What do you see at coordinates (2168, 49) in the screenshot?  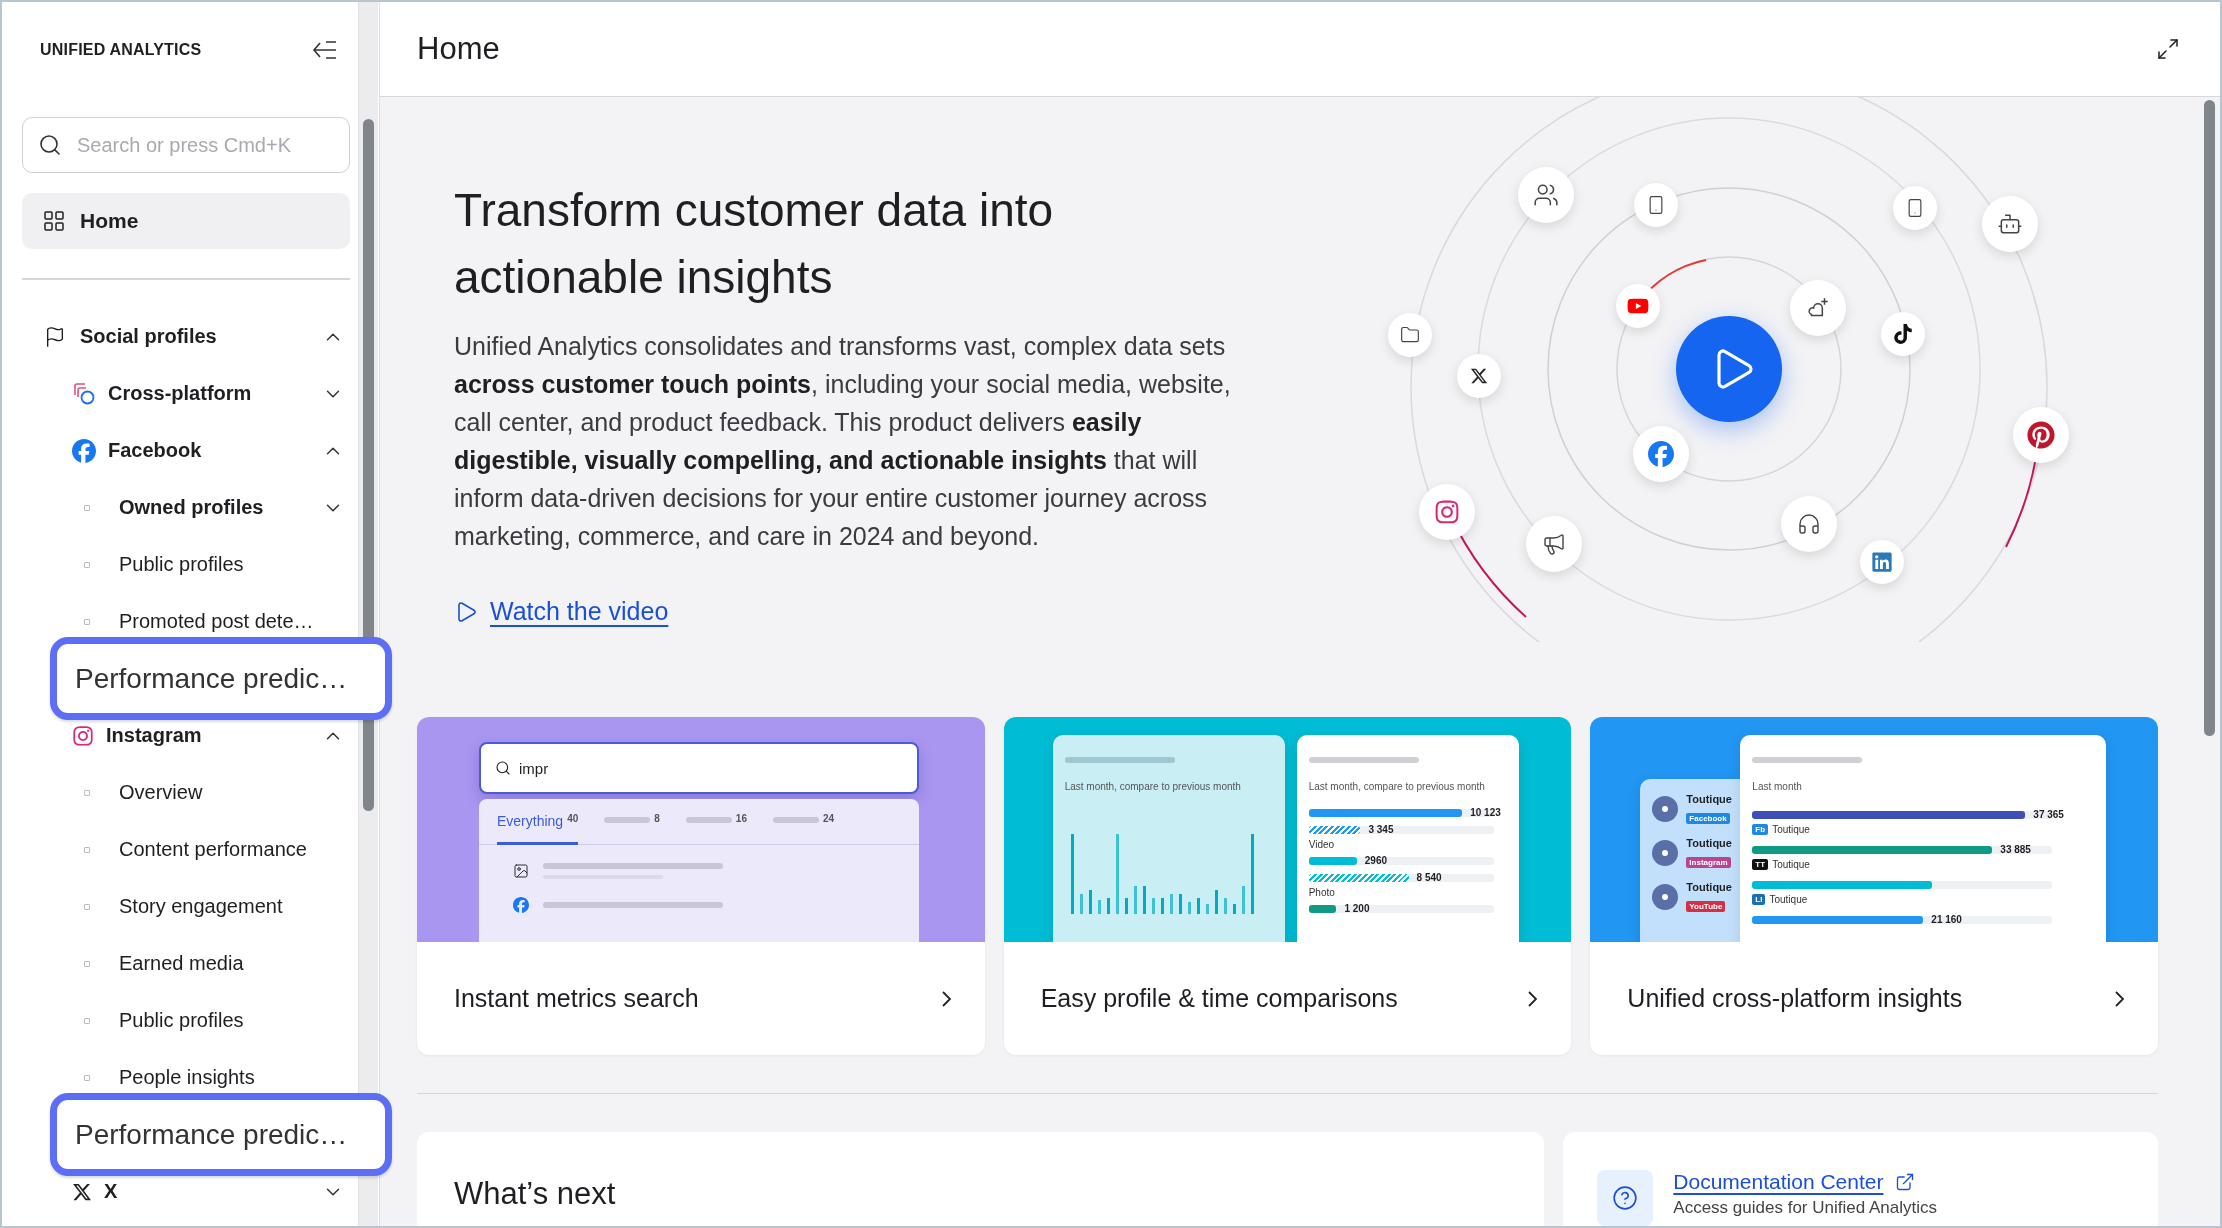 I see `expand-icon` at bounding box center [2168, 49].